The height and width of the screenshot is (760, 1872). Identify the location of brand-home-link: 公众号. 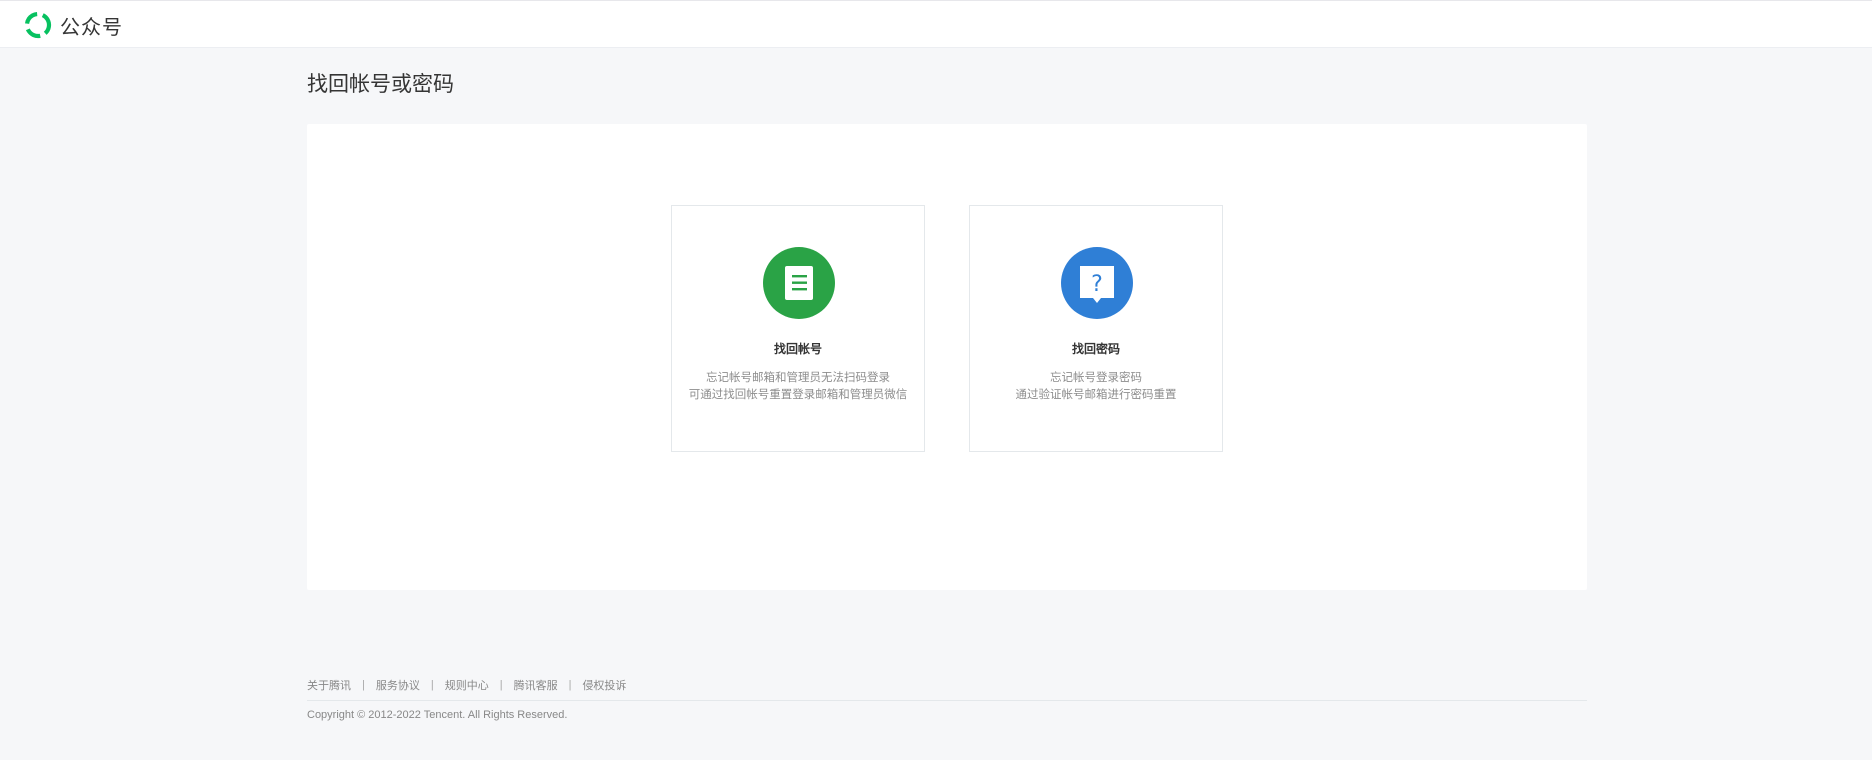
(73, 25).